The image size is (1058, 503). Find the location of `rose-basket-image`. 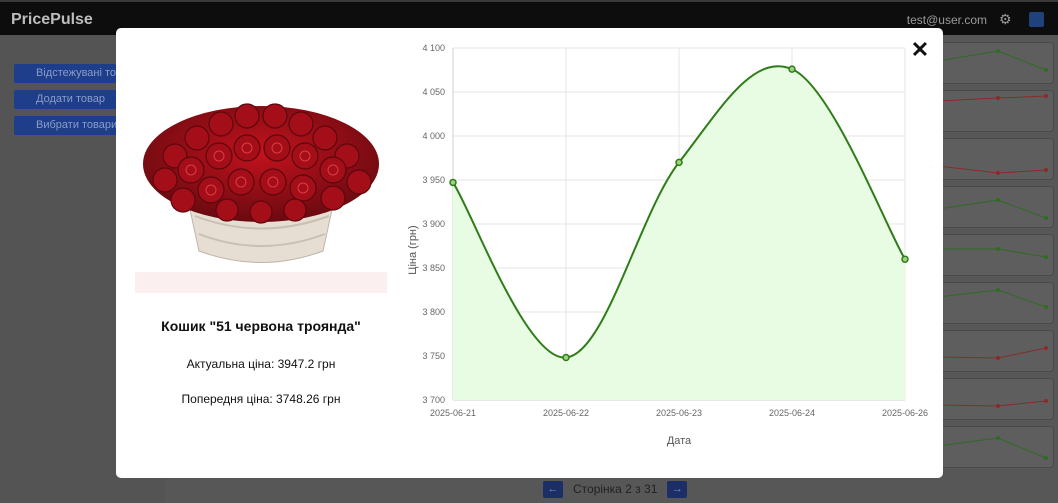

rose-basket-image is located at coordinates (261, 184).